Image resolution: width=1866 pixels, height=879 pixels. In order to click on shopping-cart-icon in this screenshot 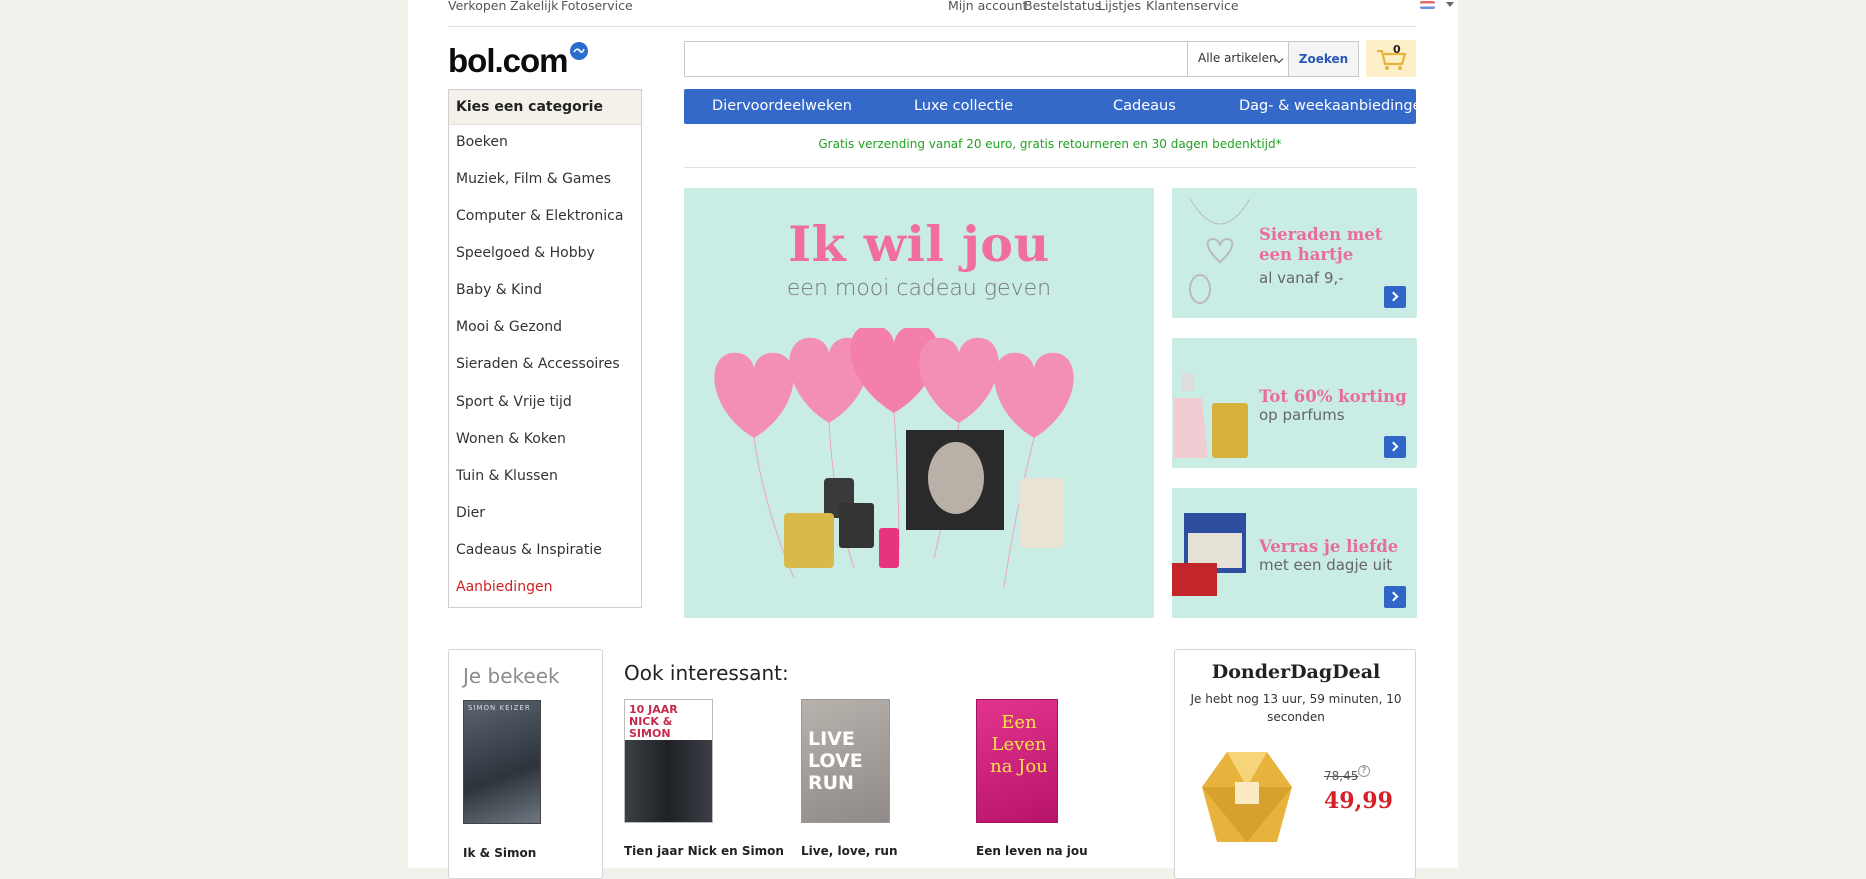, I will do `click(1392, 59)`.